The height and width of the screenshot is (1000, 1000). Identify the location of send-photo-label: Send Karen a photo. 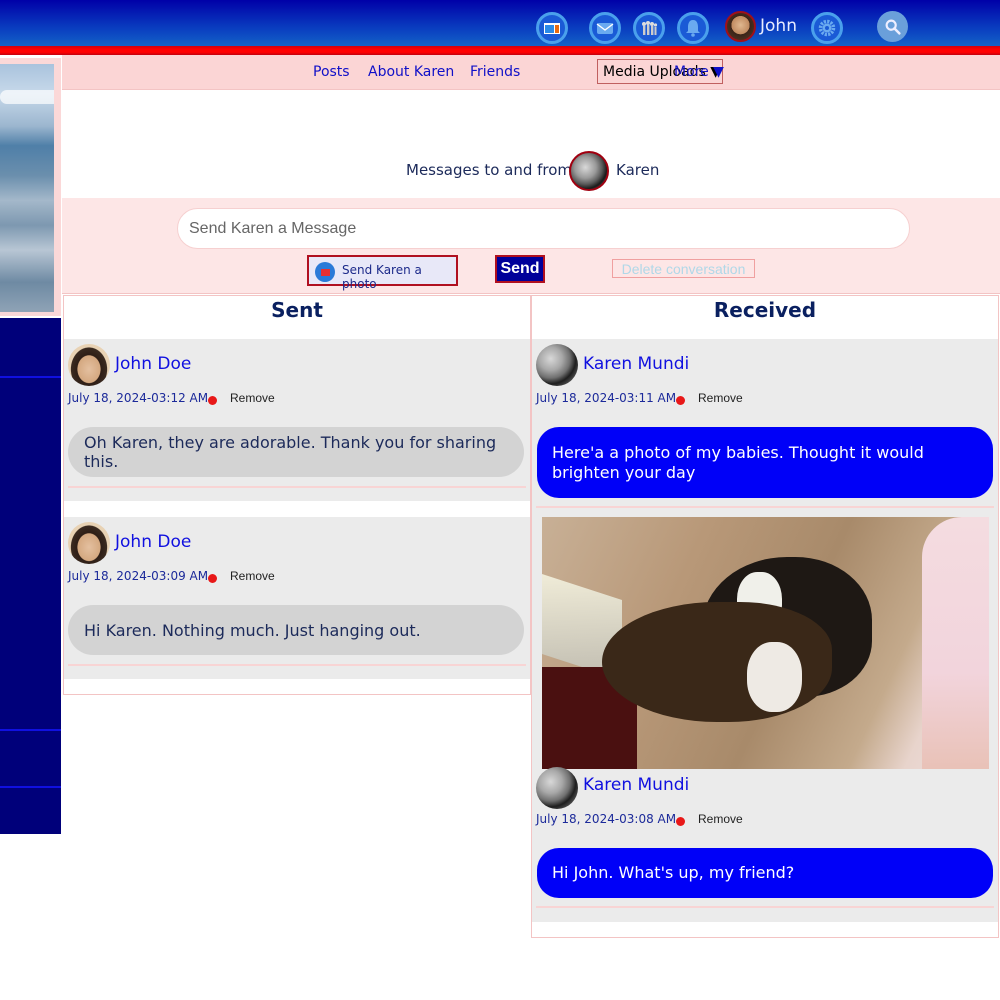
(382, 277).